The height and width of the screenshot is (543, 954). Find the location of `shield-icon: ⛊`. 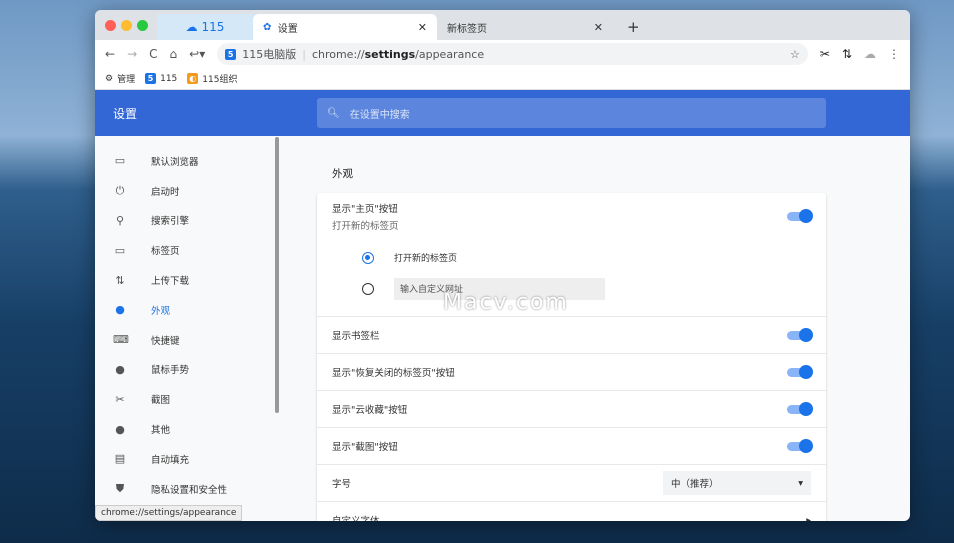

shield-icon: ⛊ is located at coordinates (120, 488).